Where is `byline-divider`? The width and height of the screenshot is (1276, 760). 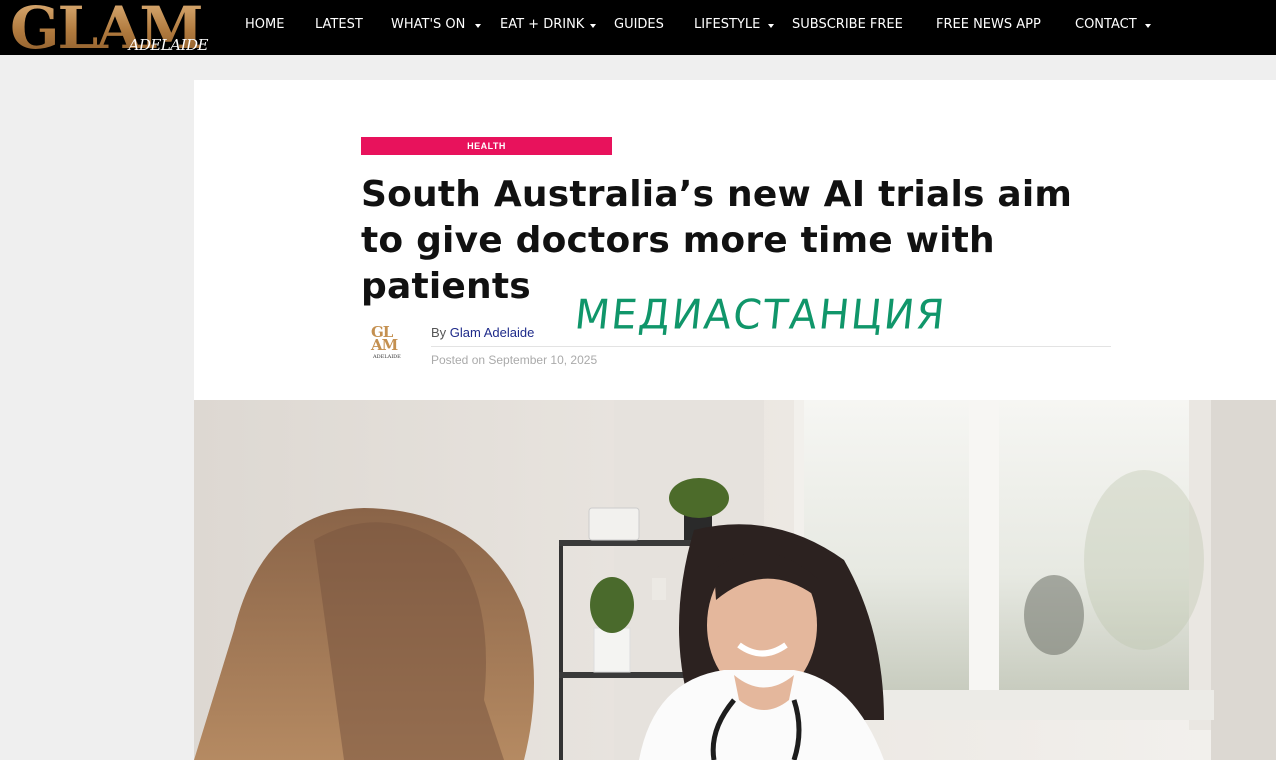 byline-divider is located at coordinates (771, 346).